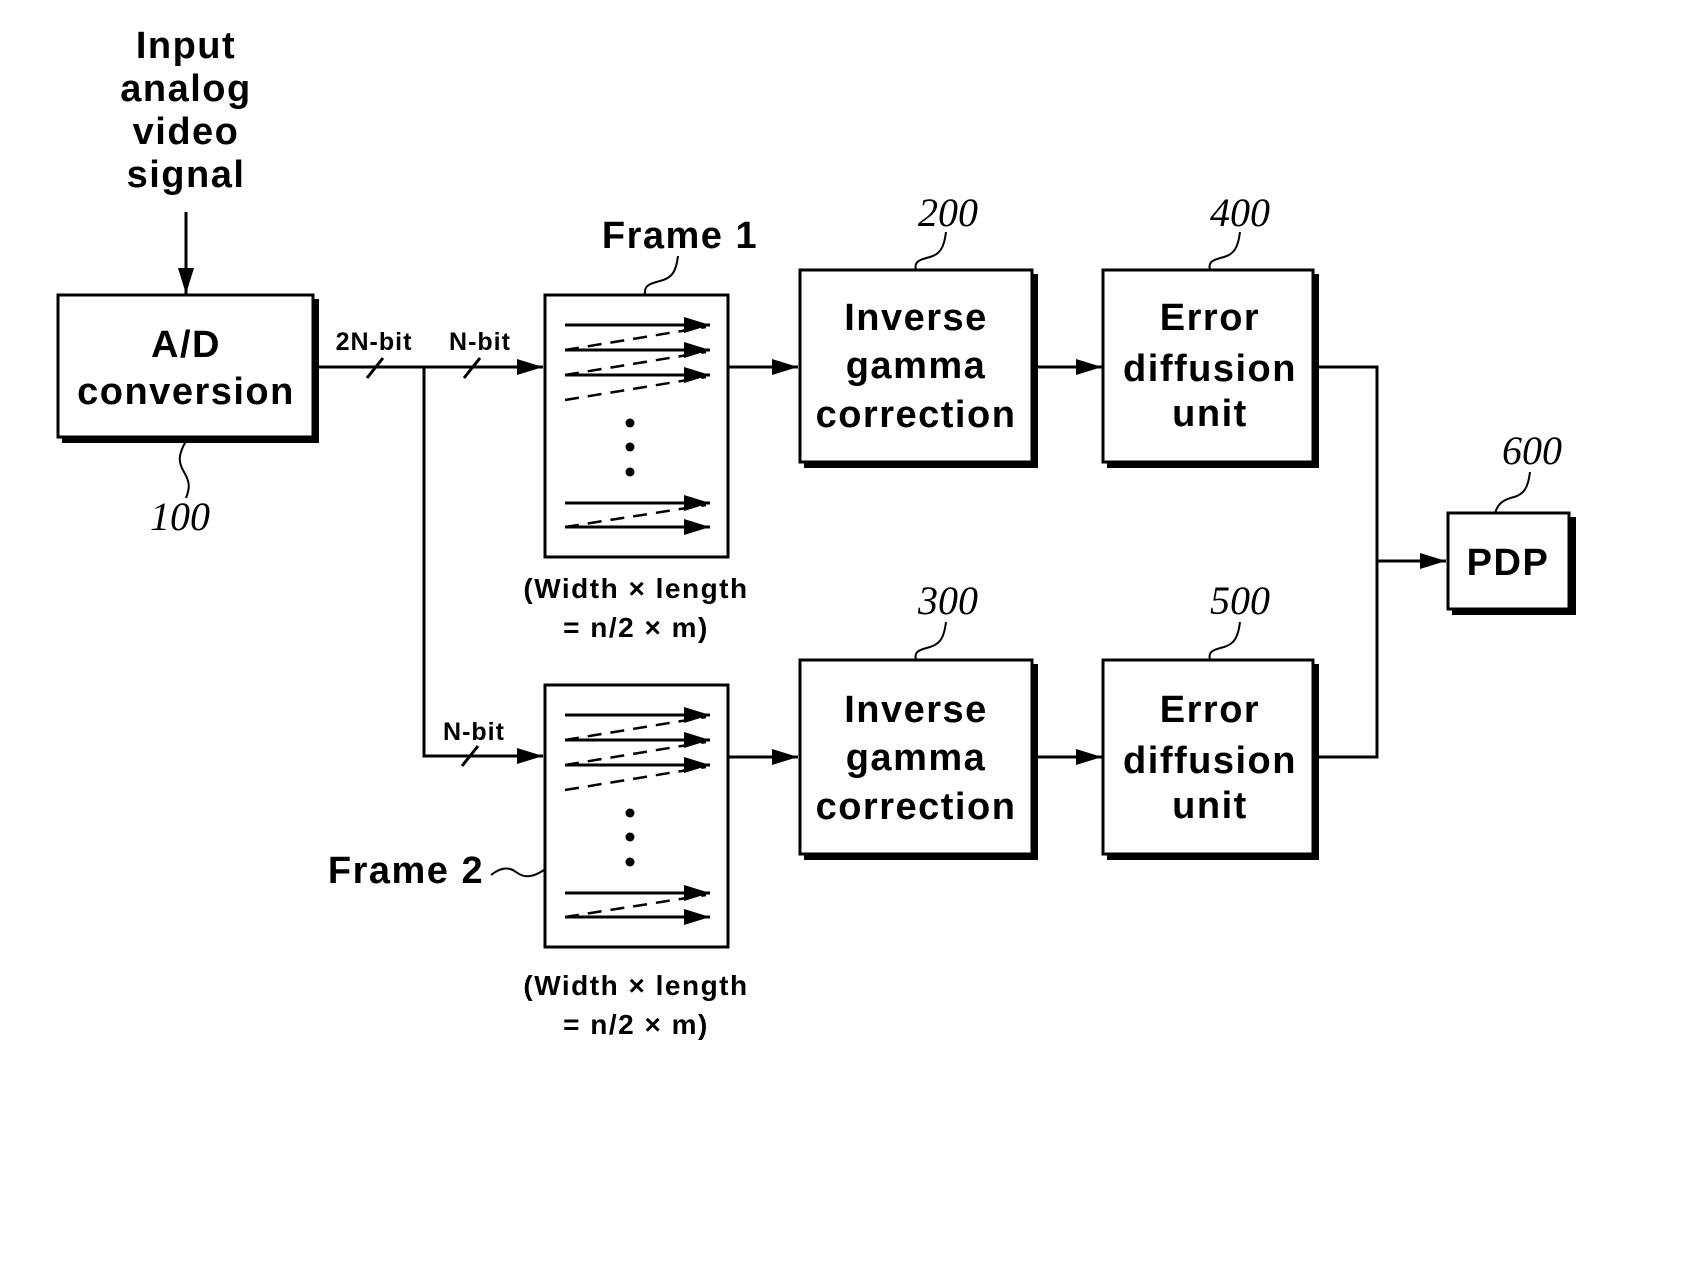  Describe the element at coordinates (1210, 806) in the screenshot. I see `error2-line-3: unit` at that location.